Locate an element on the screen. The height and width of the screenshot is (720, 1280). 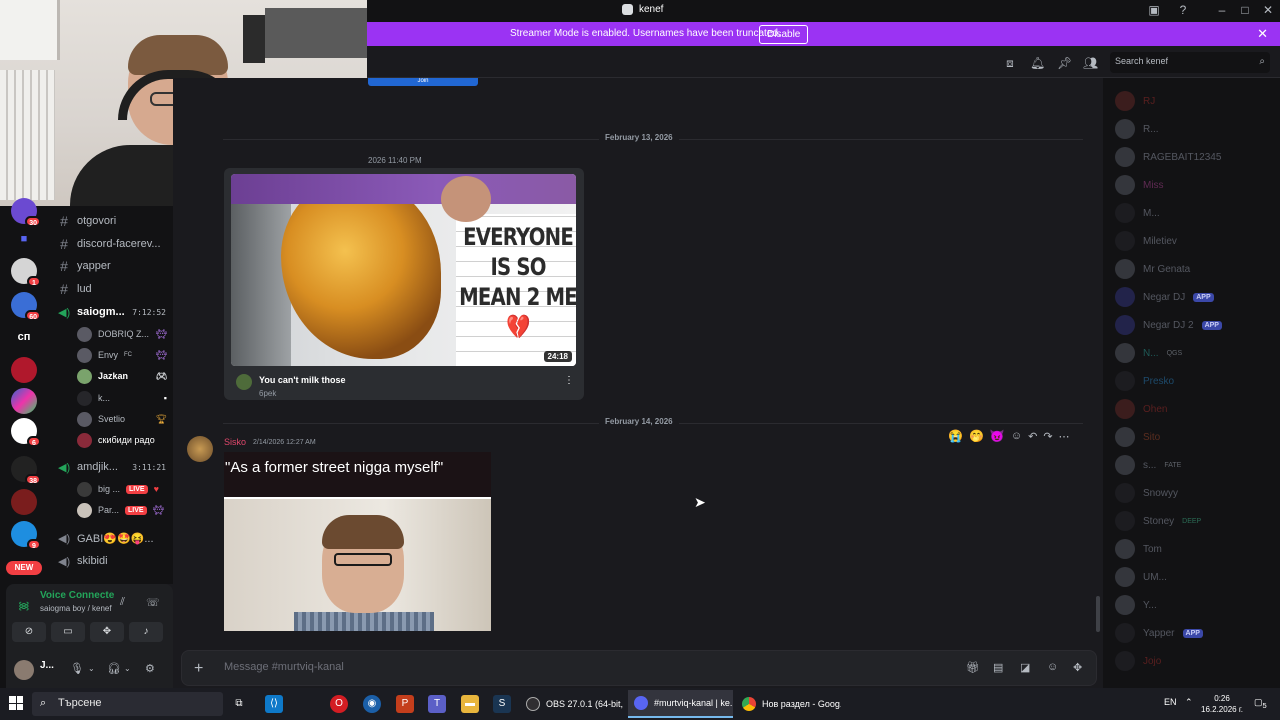
voice-location: saiogma boy / kenef is located at coordinates (76, 608).